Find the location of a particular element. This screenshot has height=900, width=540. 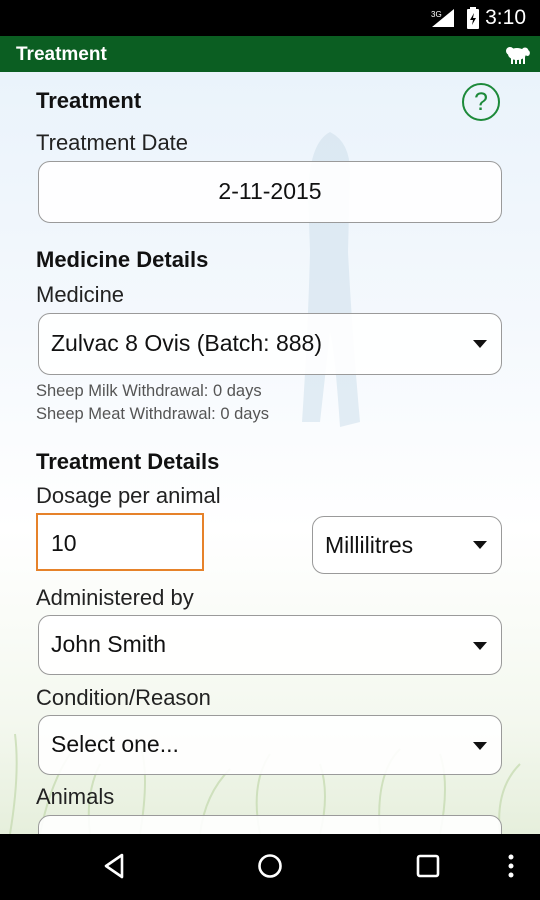

form-heading: Treatment is located at coordinates (89, 100).